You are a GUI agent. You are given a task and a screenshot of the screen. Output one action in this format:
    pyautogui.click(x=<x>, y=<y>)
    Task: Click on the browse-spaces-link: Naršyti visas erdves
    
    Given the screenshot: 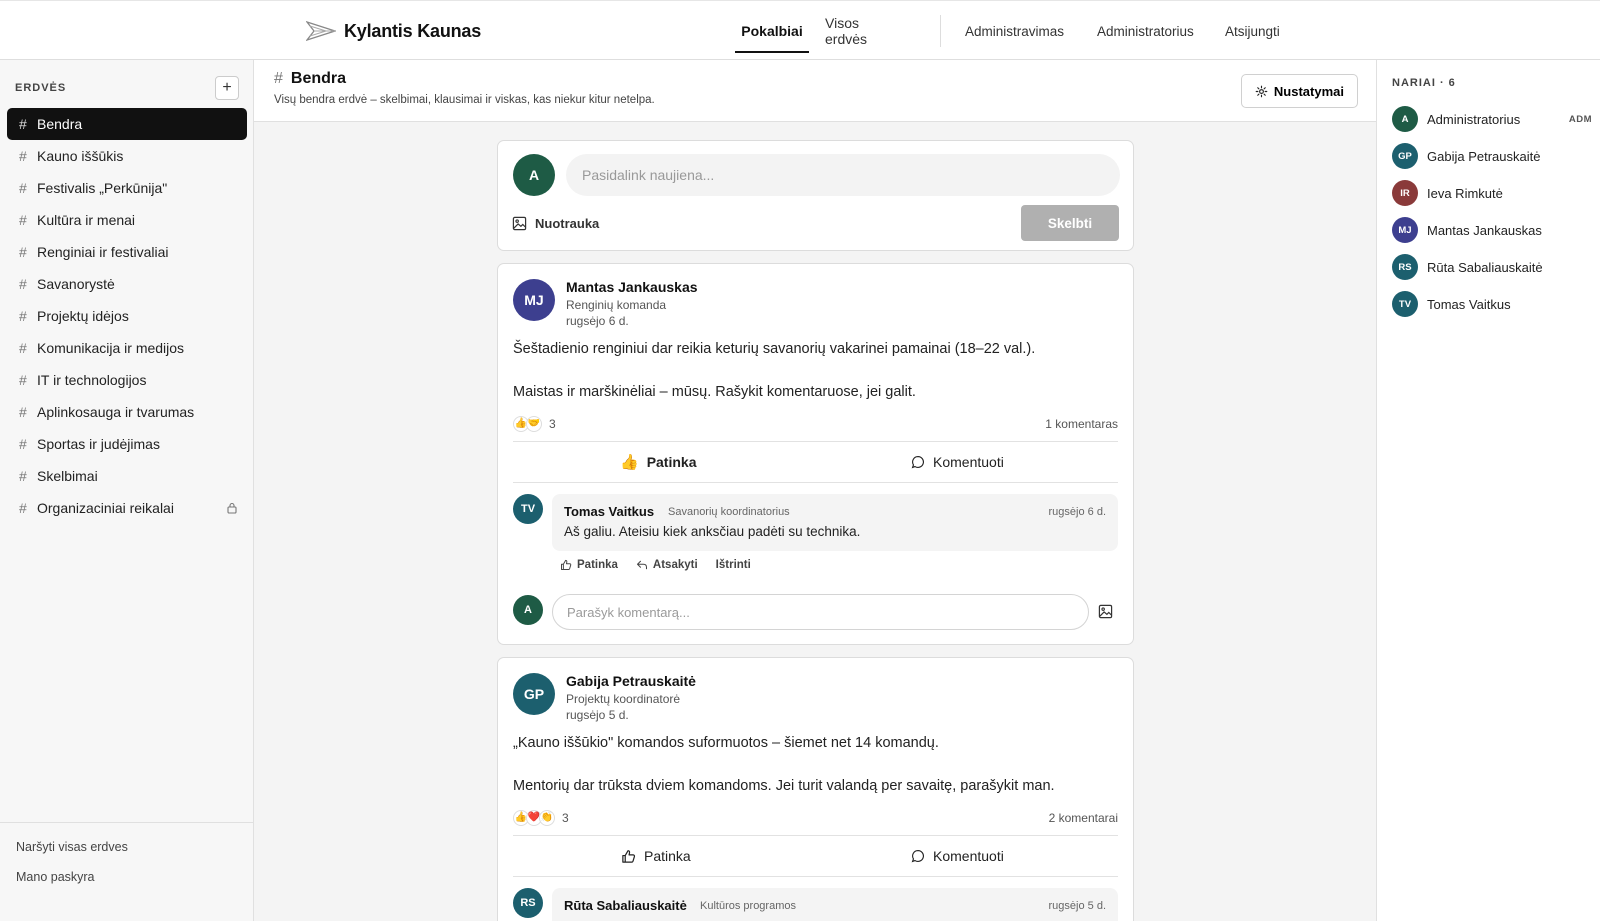 What is the action you would take?
    pyautogui.click(x=72, y=847)
    